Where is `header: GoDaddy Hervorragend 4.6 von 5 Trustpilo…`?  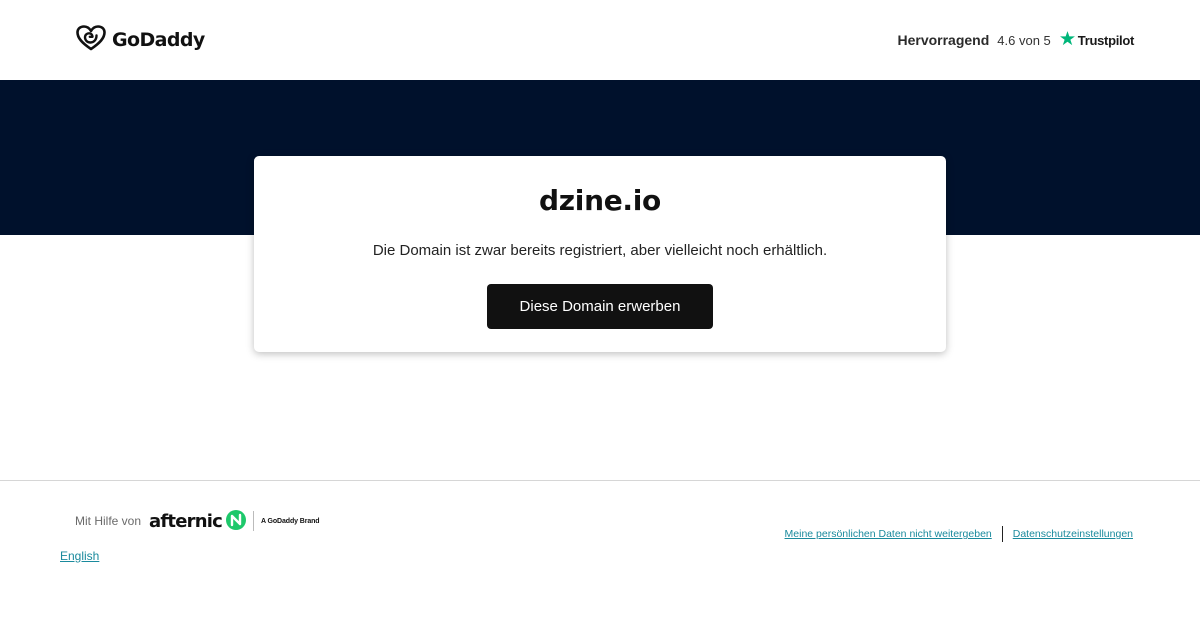 header: GoDaddy Hervorragend 4.6 von 5 Trustpilo… is located at coordinates (600, 40).